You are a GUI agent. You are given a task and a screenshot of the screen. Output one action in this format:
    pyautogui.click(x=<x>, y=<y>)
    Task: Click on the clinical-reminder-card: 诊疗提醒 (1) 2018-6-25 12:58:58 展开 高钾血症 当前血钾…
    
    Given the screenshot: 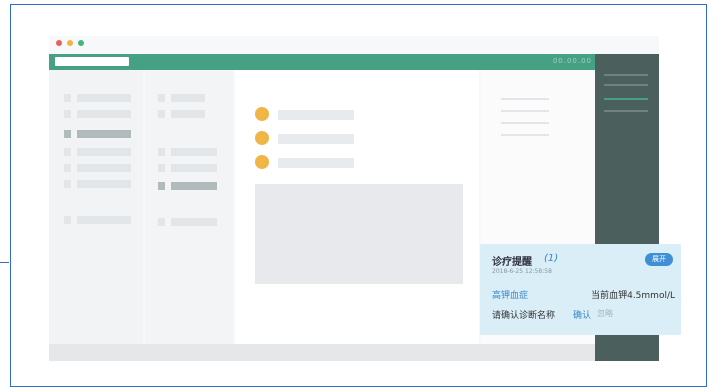 What is the action you would take?
    pyautogui.click(x=580, y=289)
    